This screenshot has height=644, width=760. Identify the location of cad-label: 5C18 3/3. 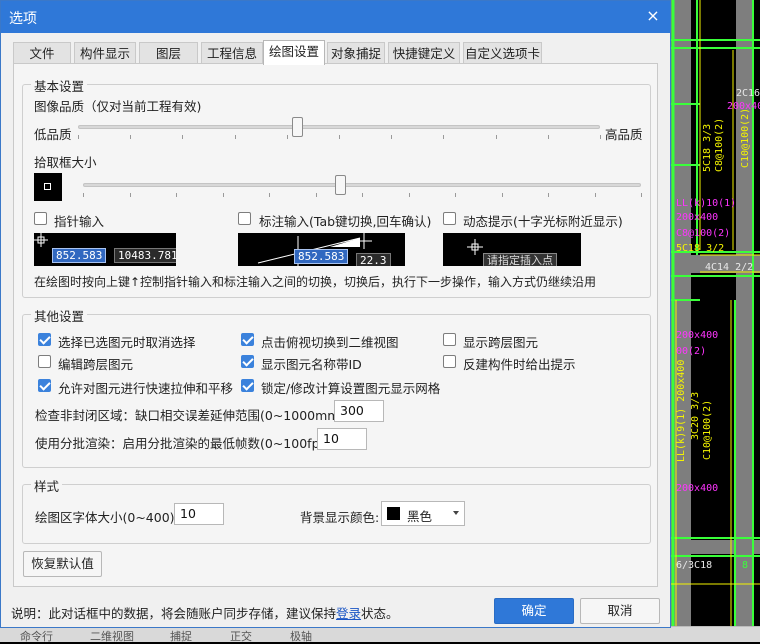
(707, 147).